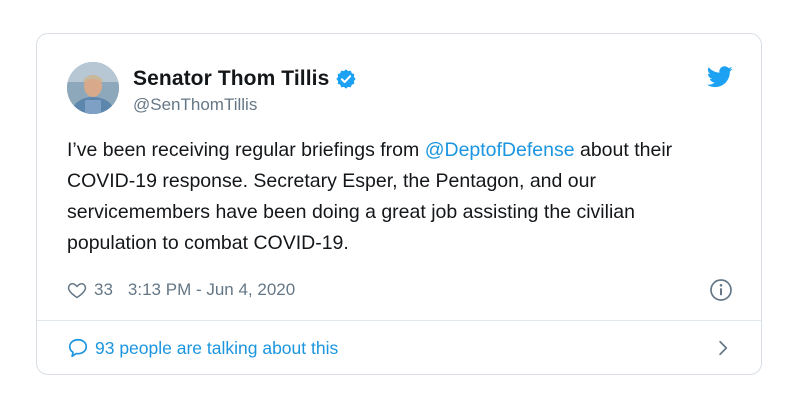  I want to click on verified-badge-icon, so click(346, 79).